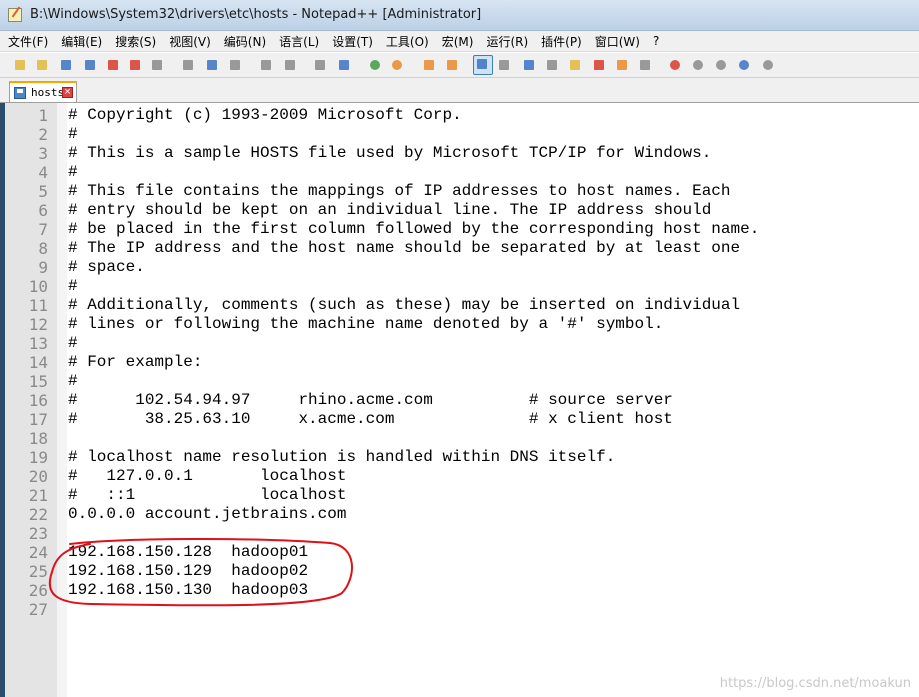 The image size is (919, 697). I want to click on replace-icon, so click(344, 65).